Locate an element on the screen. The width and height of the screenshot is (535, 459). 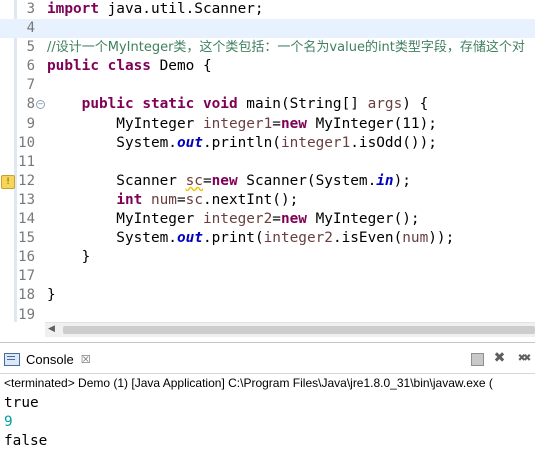
remove-all-terminated-button: ✖✖ is located at coordinates (523, 358).